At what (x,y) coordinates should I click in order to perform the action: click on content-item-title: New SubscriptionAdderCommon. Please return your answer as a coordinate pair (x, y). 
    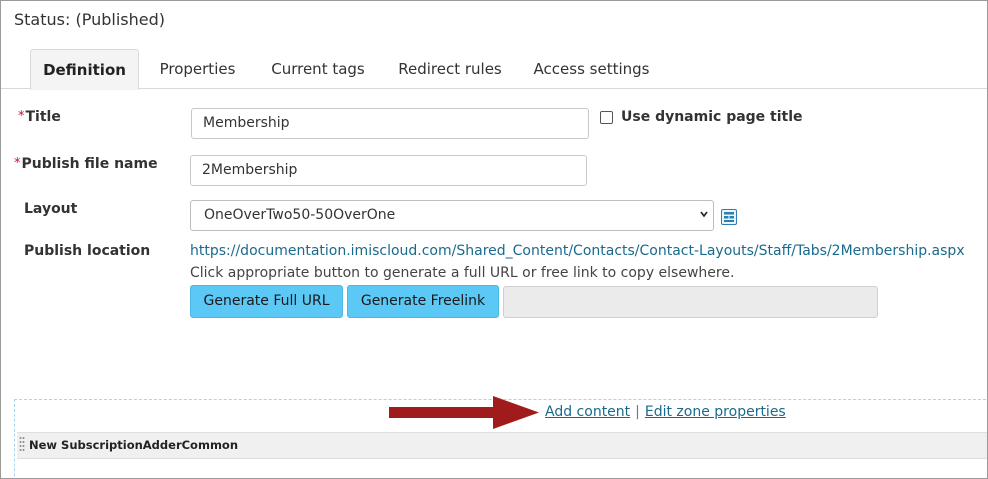
    Looking at the image, I should click on (134, 445).